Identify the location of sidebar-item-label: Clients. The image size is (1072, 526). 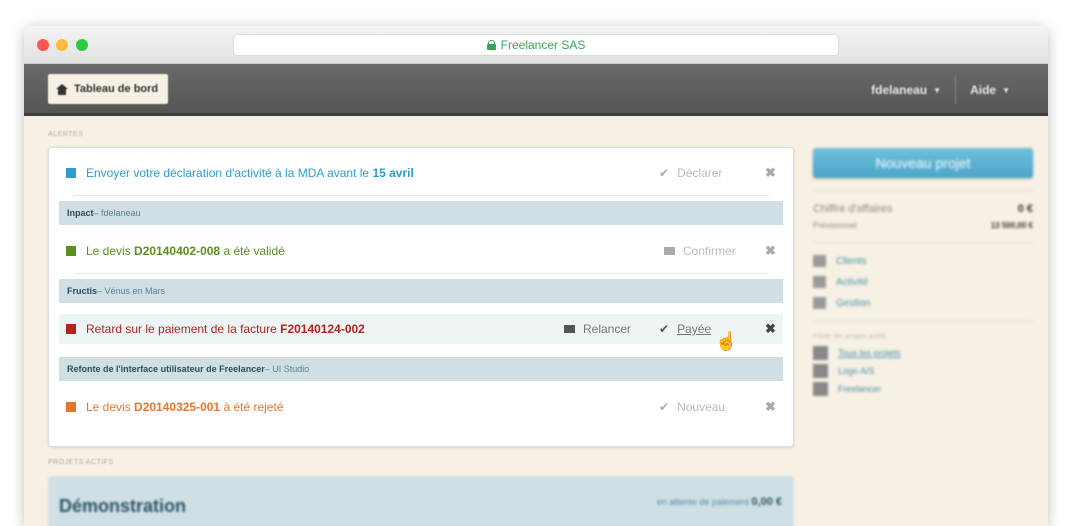
(851, 261).